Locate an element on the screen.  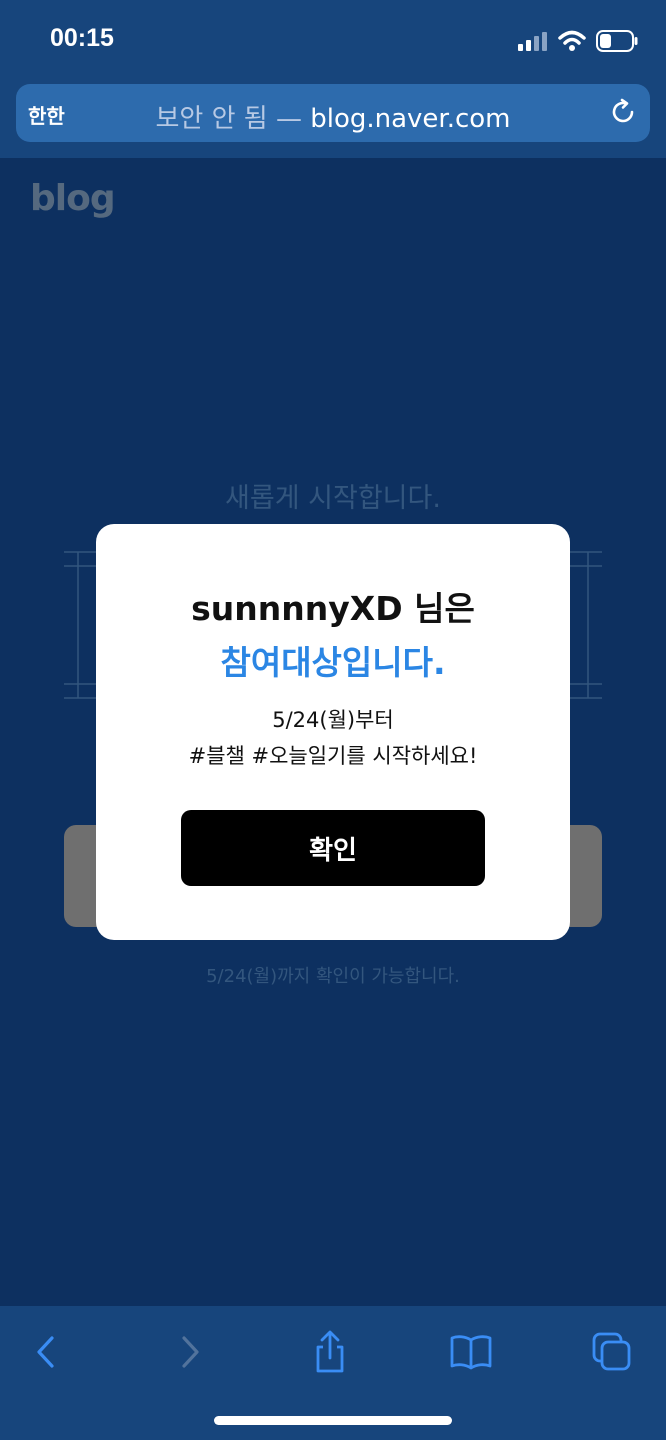
dialog-message: #블챌 #오늘일기를 시작하세요! is located at coordinates (333, 756).